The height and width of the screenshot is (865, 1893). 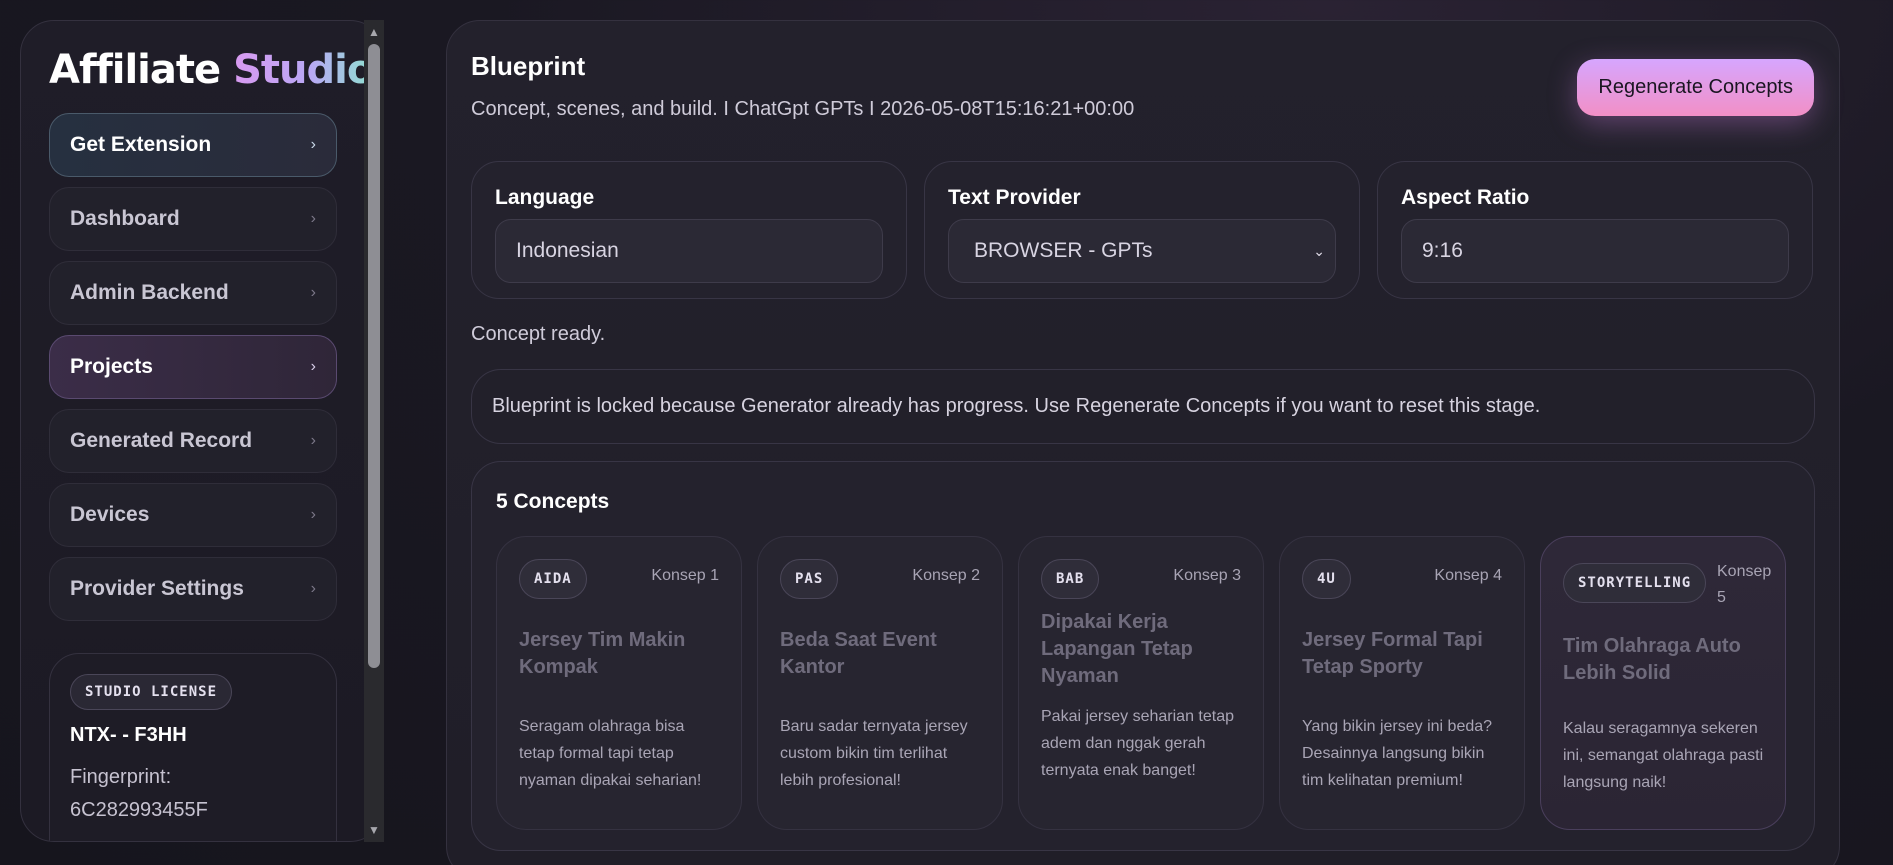 I want to click on license-fingerprint: Fingerprint: 6C282993455F, so click(x=193, y=794).